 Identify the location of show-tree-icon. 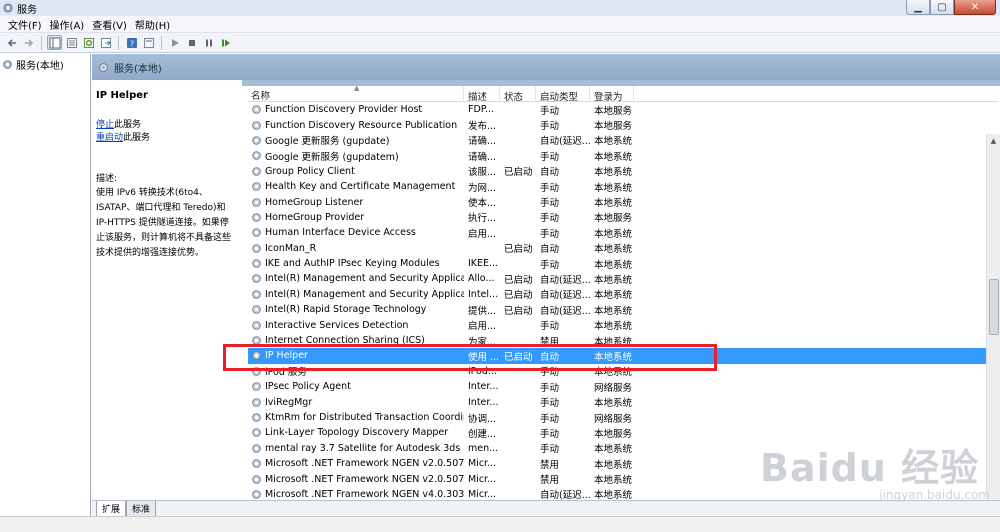
(54, 42).